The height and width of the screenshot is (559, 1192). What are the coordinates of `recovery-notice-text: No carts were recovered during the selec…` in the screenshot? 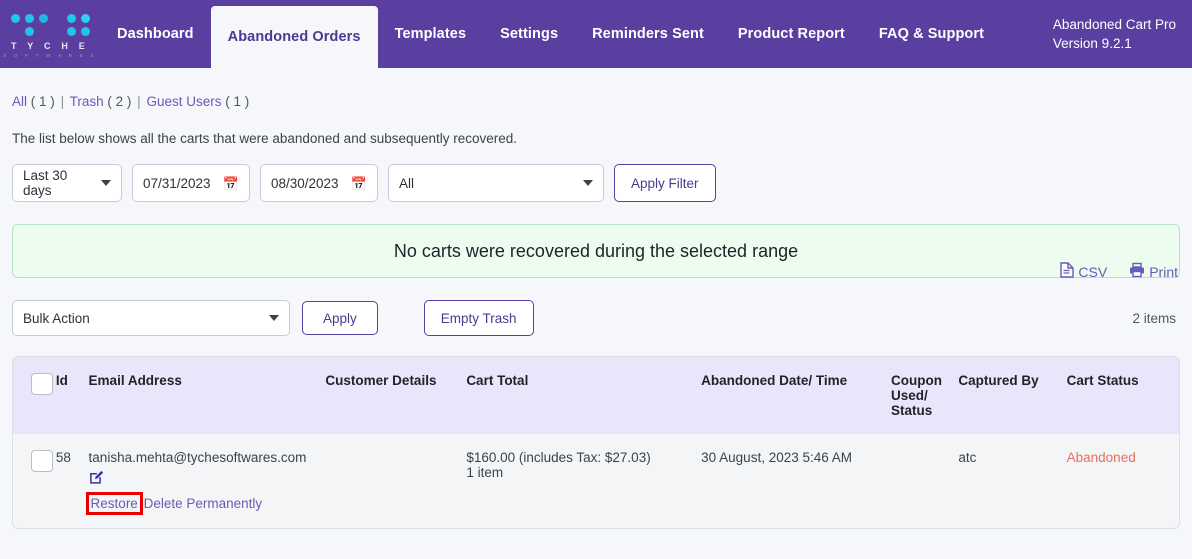 It's located at (596, 250).